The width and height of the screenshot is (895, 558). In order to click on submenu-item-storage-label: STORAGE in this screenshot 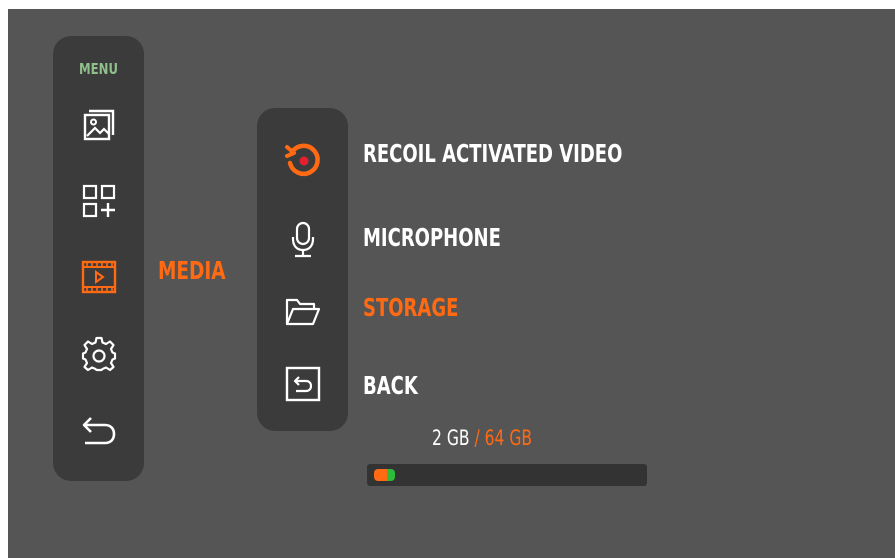, I will do `click(410, 307)`.